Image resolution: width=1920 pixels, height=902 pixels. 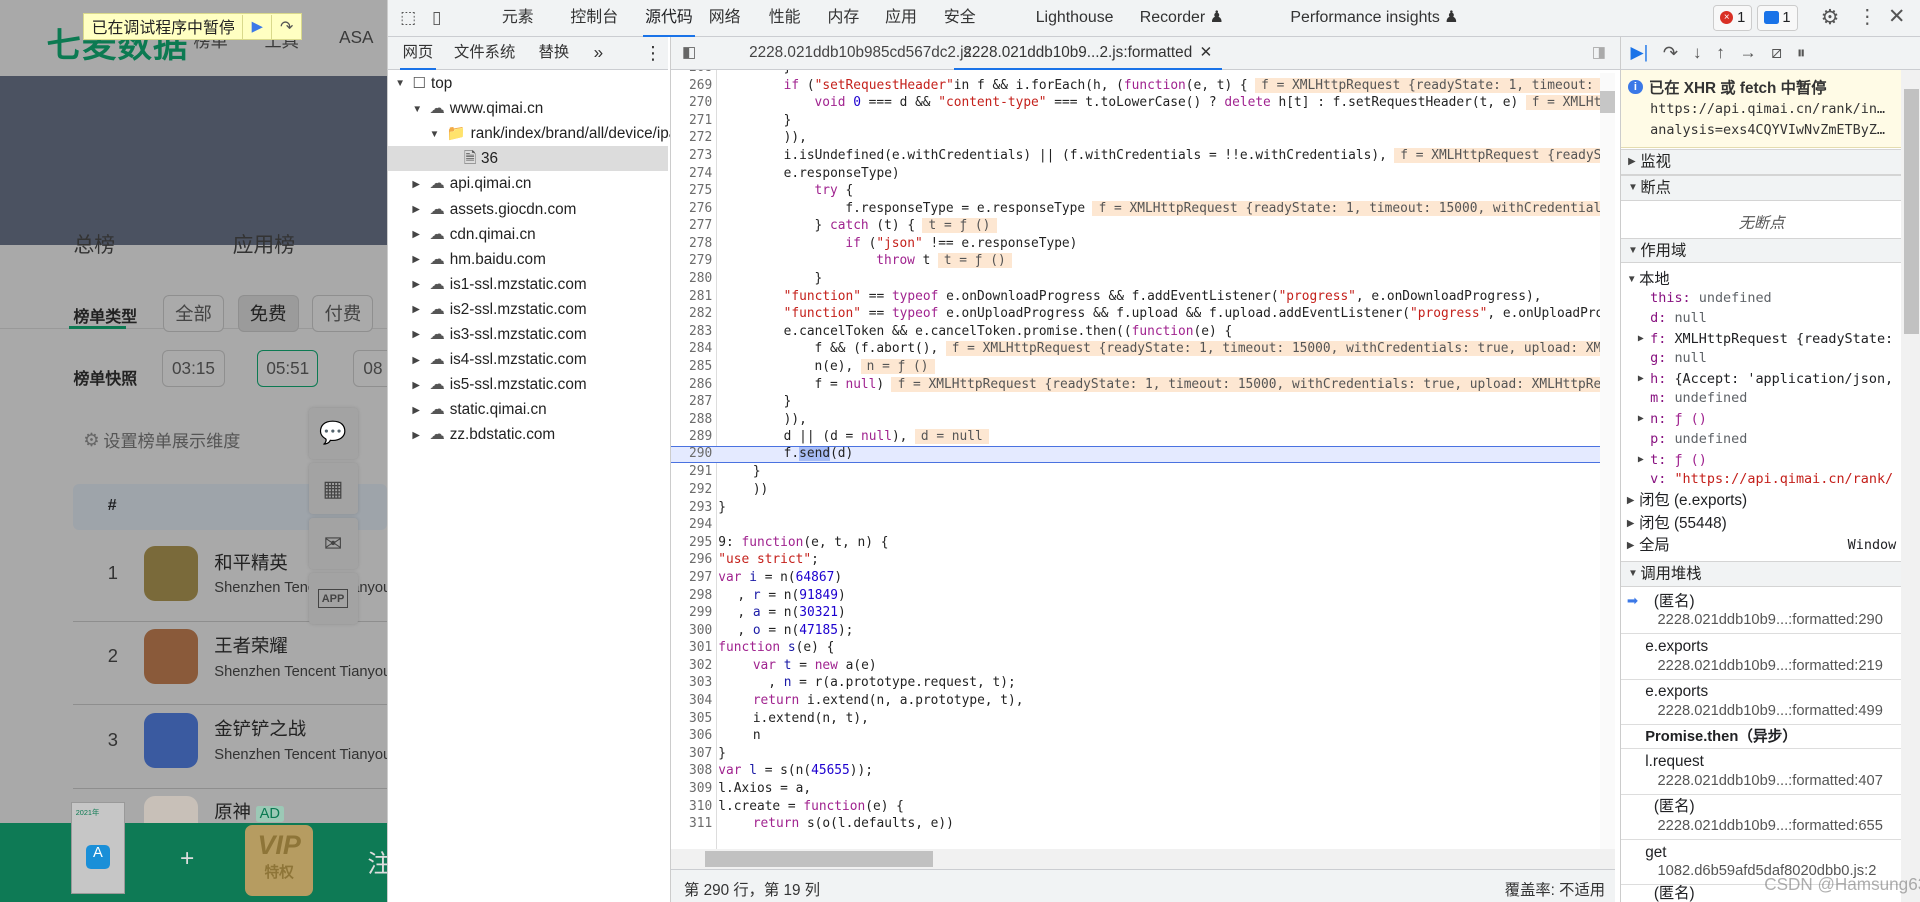 What do you see at coordinates (484, 53) in the screenshot?
I see `nav-tab-filesystem: 文件系统` at bounding box center [484, 53].